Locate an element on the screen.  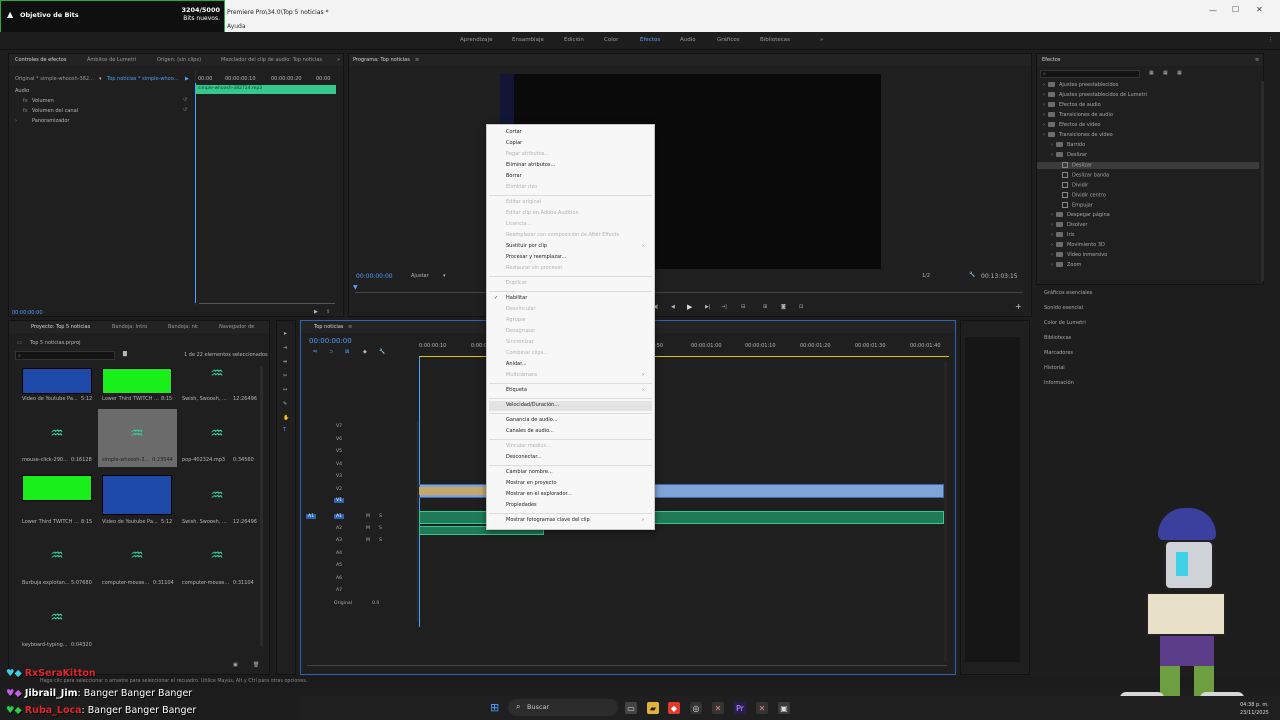
context-menu-item: Mostrar fotogramas clave del clip › is located at coordinates (570, 521).